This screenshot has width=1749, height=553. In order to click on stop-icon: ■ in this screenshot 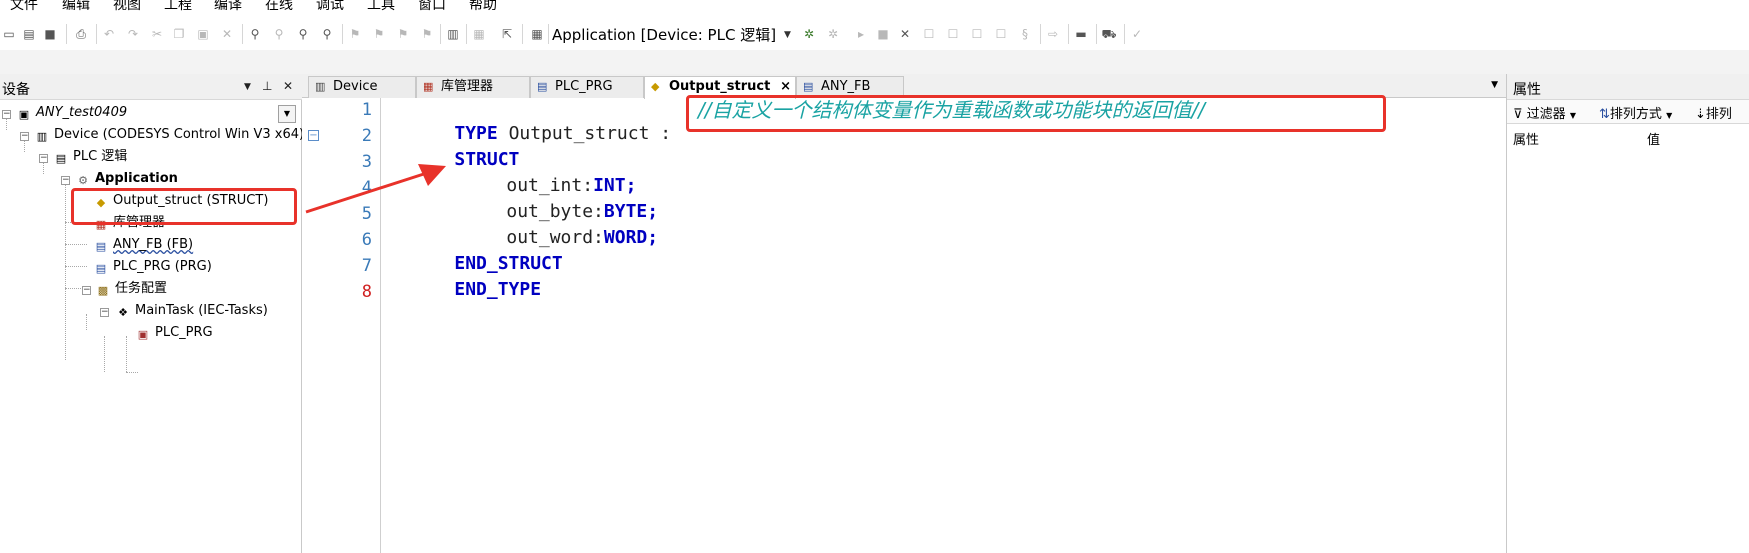, I will do `click(883, 34)`.